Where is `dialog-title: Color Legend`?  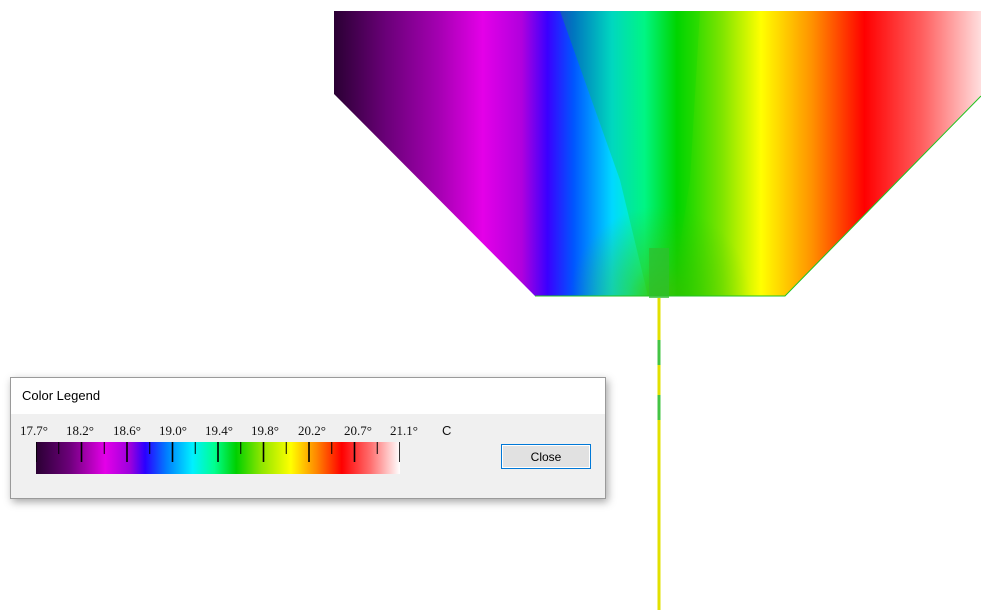
dialog-title: Color Legend is located at coordinates (308, 396).